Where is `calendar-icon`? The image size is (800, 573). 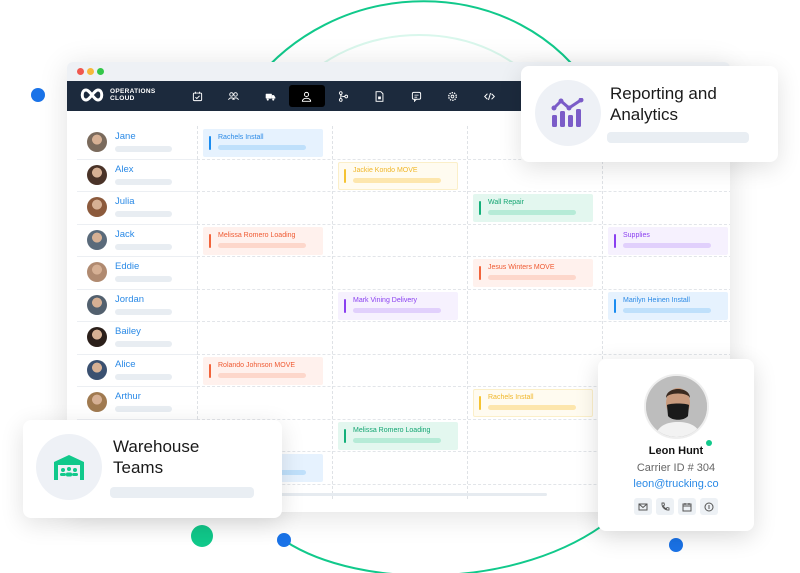
calendar-icon is located at coordinates (687, 506).